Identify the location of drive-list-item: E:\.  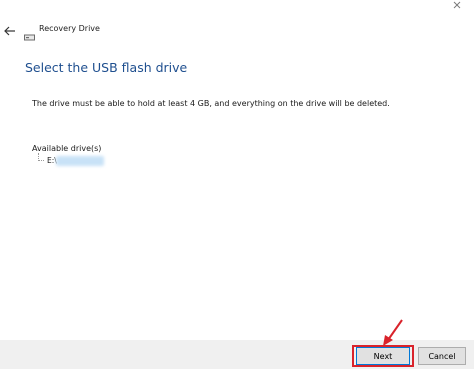
(74, 161).